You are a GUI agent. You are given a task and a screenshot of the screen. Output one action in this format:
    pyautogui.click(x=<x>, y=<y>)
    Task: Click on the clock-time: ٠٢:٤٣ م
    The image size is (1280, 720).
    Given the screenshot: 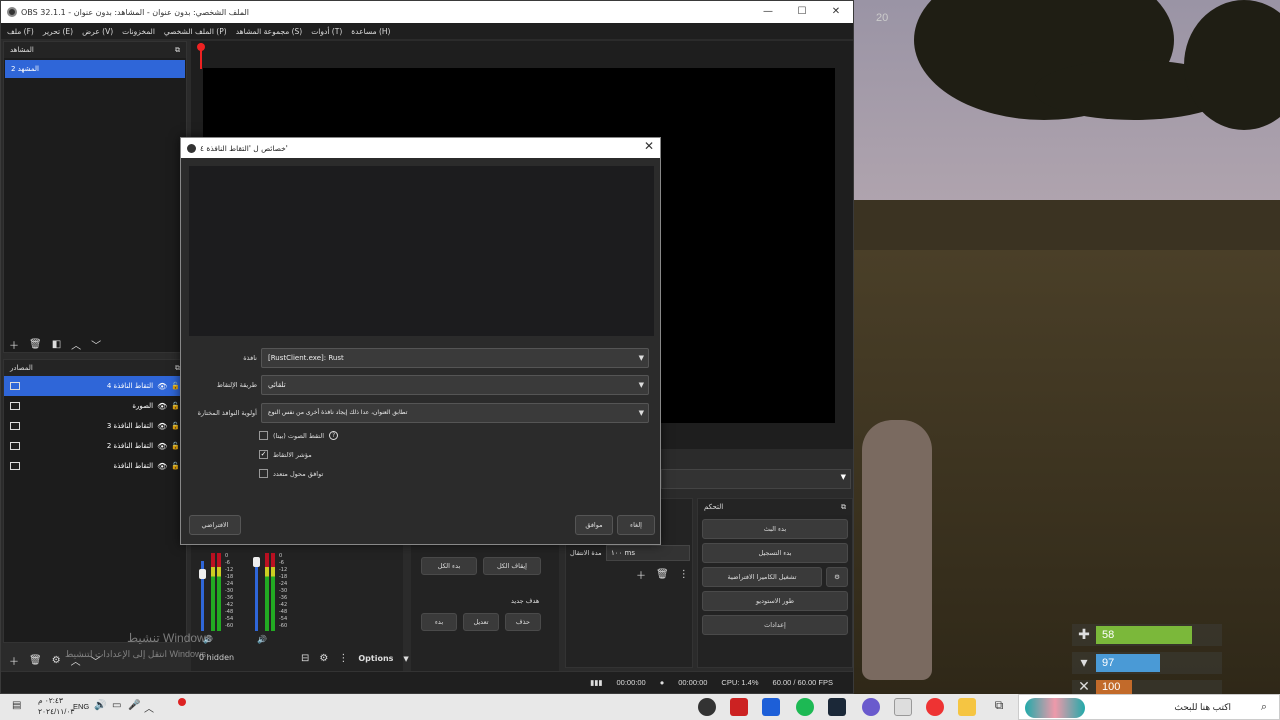 What is the action you would take?
    pyautogui.click(x=50, y=700)
    